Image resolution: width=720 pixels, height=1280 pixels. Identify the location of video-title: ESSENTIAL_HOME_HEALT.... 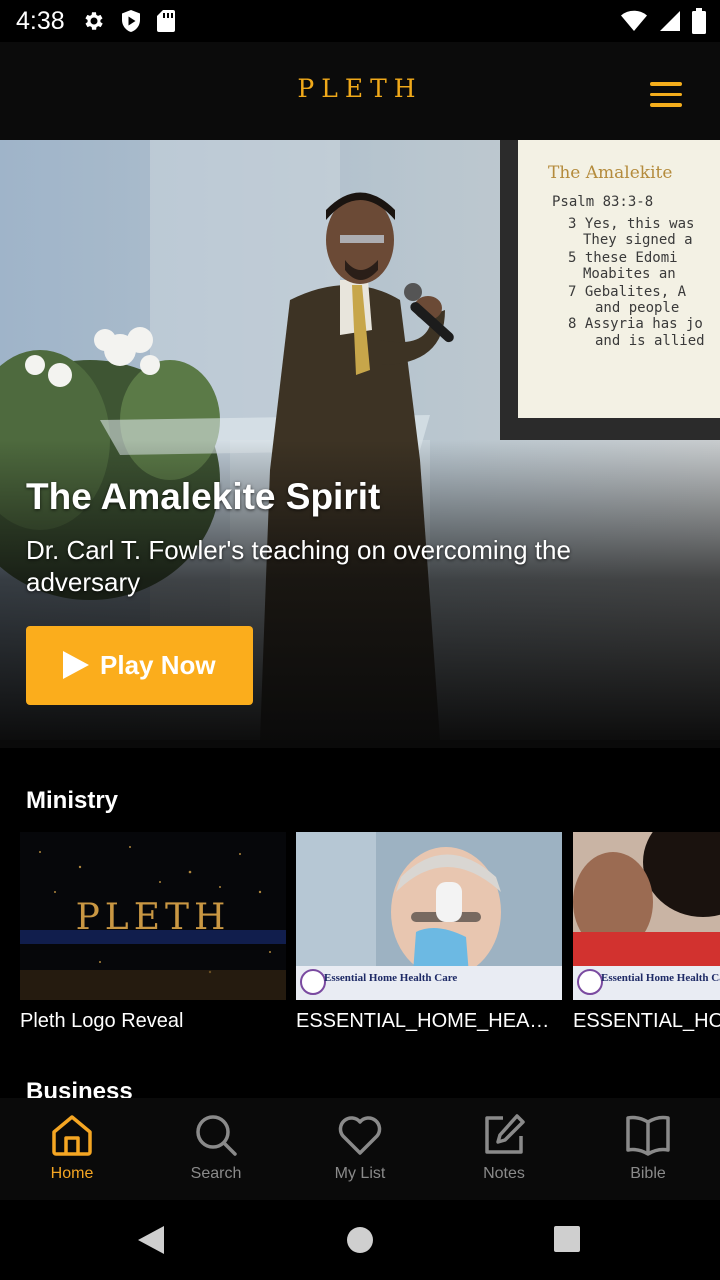
(427, 1021).